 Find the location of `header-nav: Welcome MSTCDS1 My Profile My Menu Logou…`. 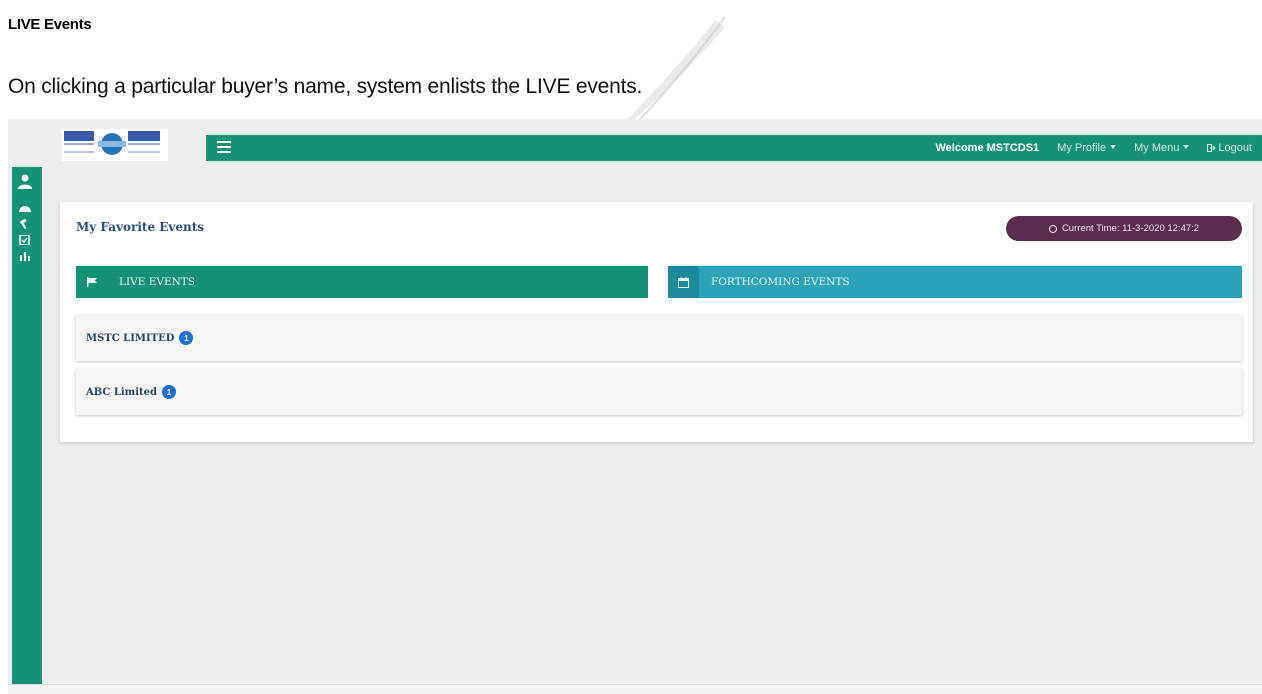

header-nav: Welcome MSTCDS1 My Profile My Menu Logou… is located at coordinates (1093, 148).